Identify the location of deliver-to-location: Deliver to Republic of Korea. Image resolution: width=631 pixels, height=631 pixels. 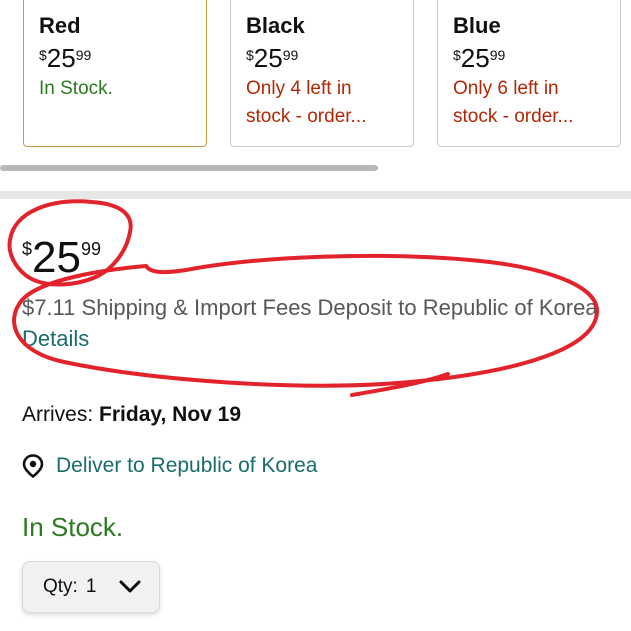
(169, 466).